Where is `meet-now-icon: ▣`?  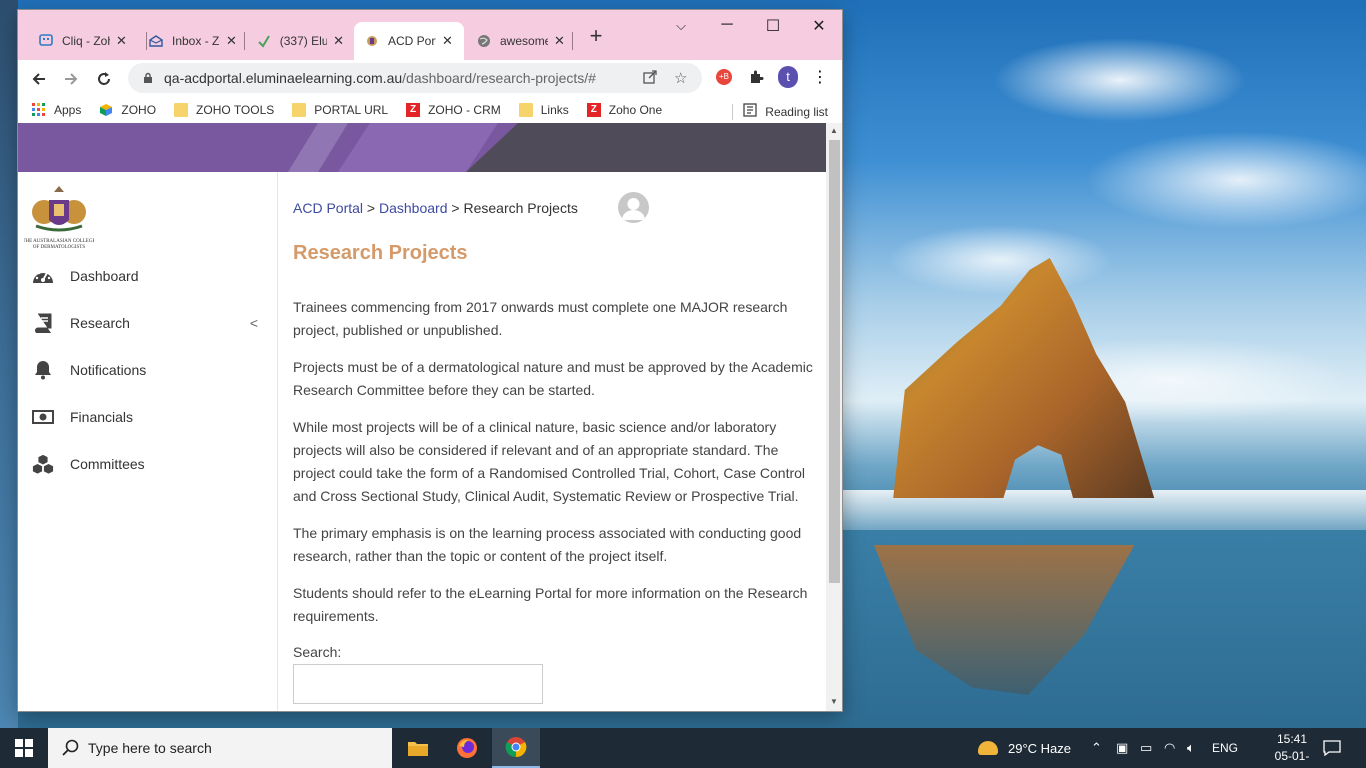 meet-now-icon: ▣ is located at coordinates (1122, 748).